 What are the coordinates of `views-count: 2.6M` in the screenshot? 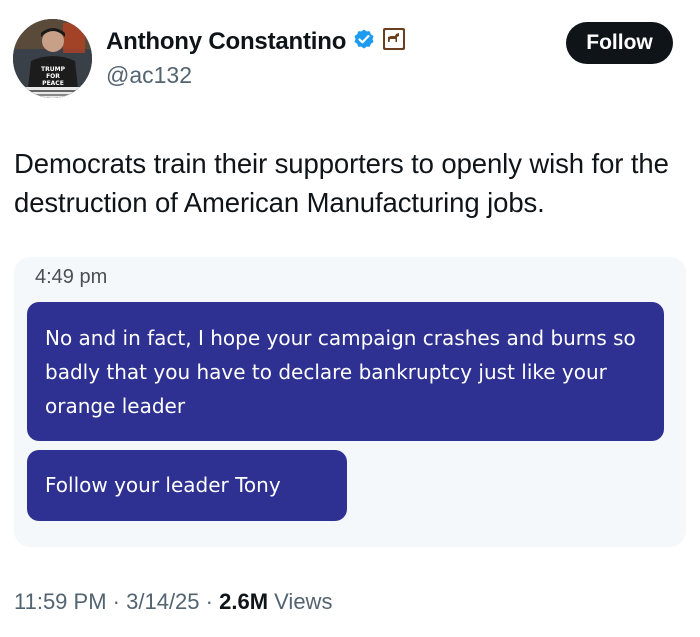 It's located at (244, 601).